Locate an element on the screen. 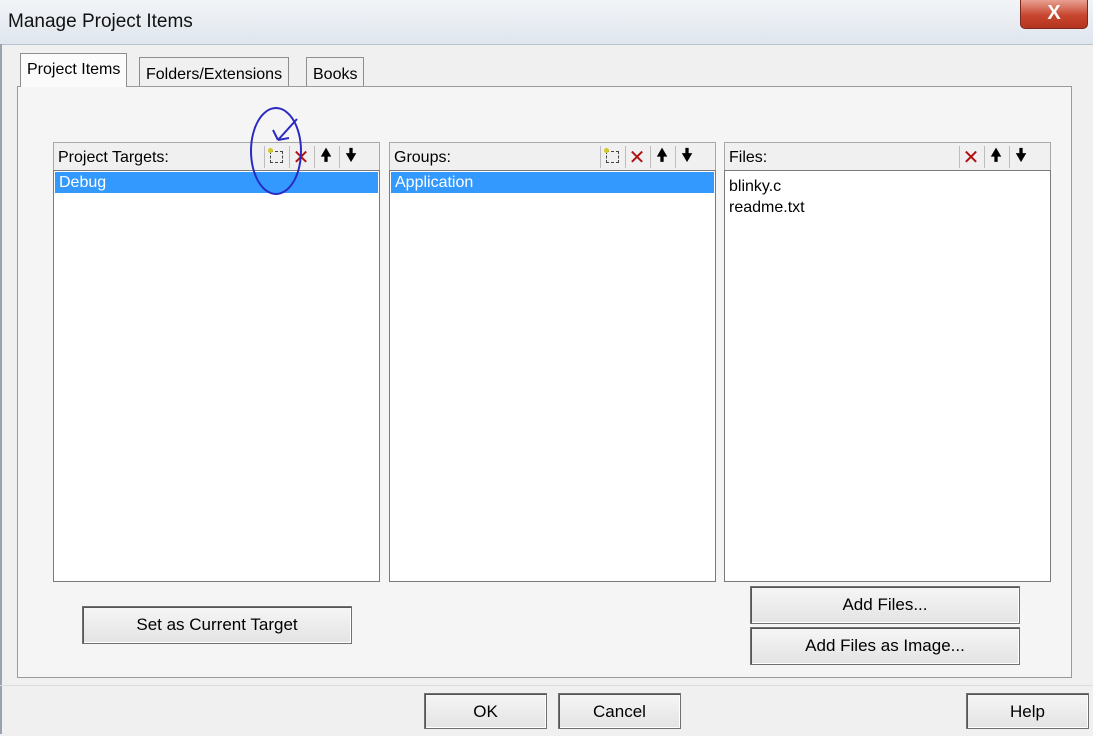  window-title: Manage Project Items is located at coordinates (100, 21).